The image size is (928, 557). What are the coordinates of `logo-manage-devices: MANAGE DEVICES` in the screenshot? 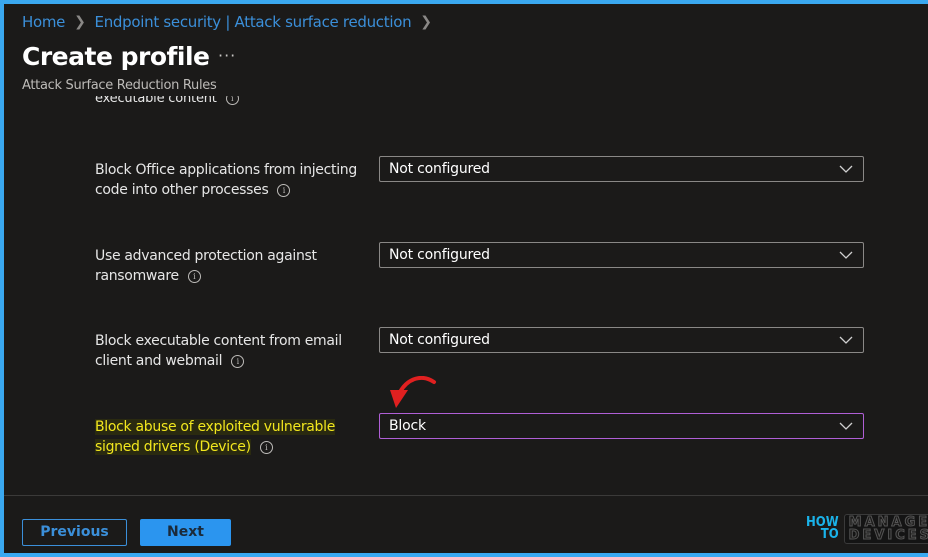 It's located at (885, 529).